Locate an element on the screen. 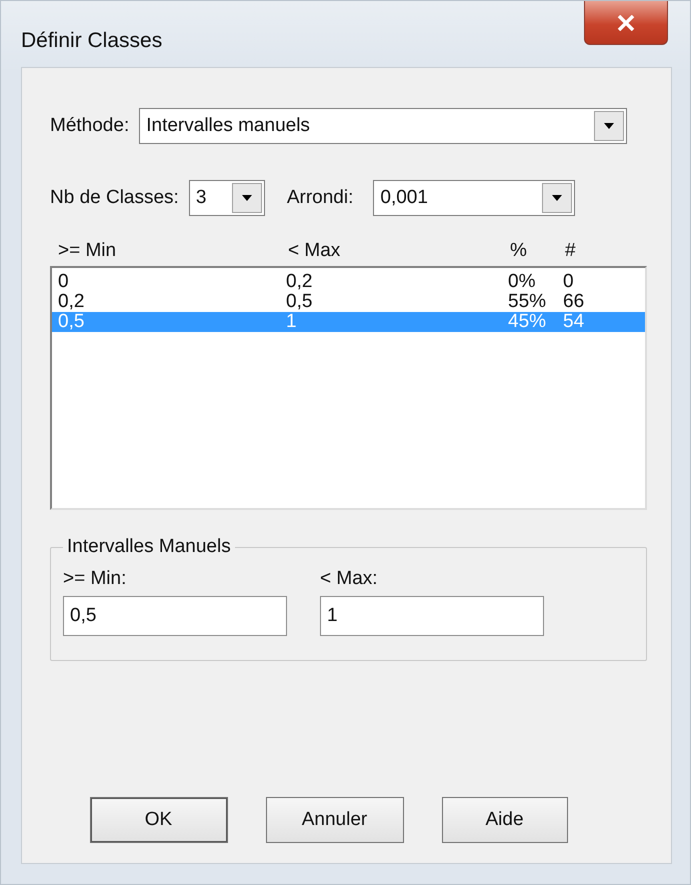  ok-button: OK is located at coordinates (159, 820).